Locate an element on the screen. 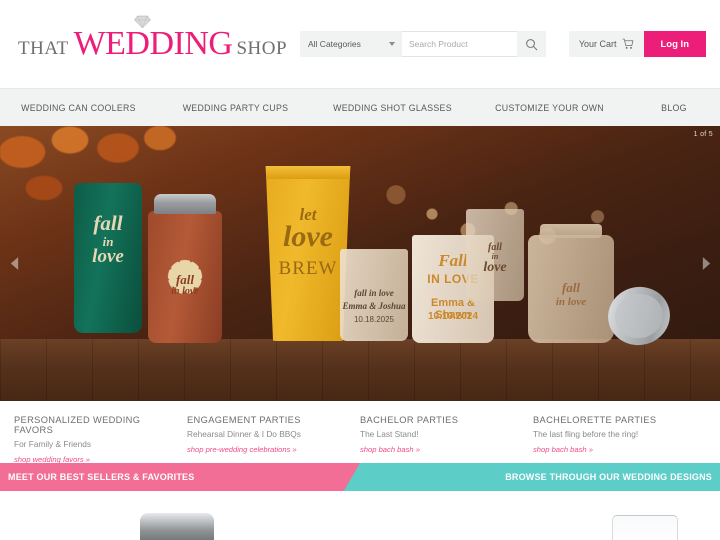 This screenshot has width=720, height=540. shot-c-line1: fall is located at coordinates (495, 247).